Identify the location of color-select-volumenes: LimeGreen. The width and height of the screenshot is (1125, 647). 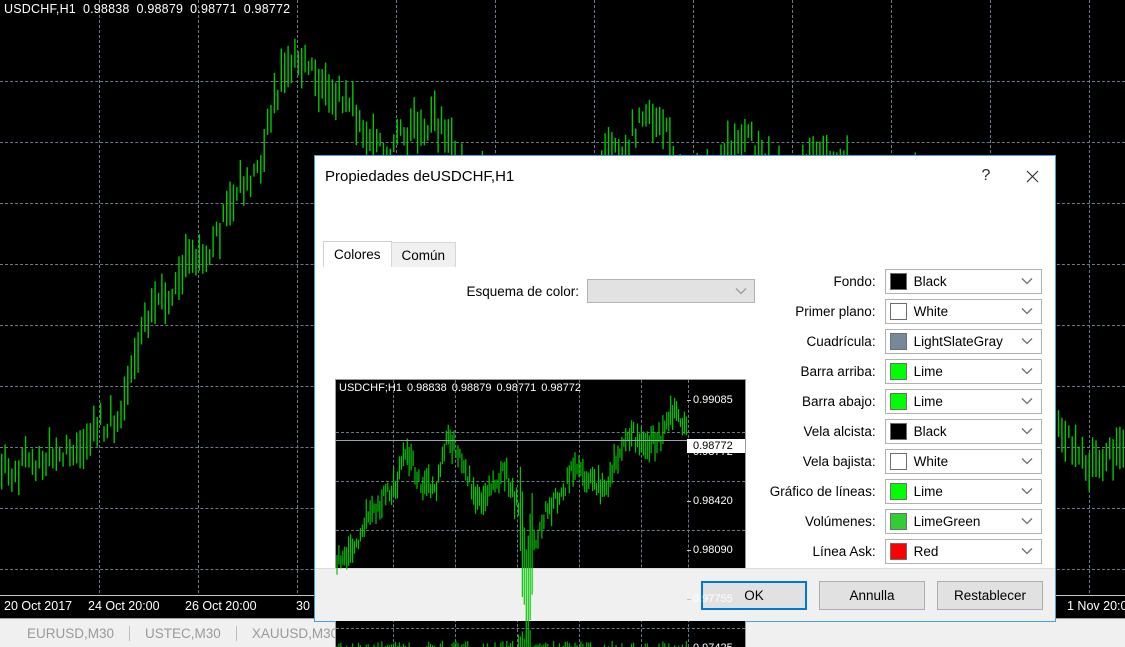
(963, 521).